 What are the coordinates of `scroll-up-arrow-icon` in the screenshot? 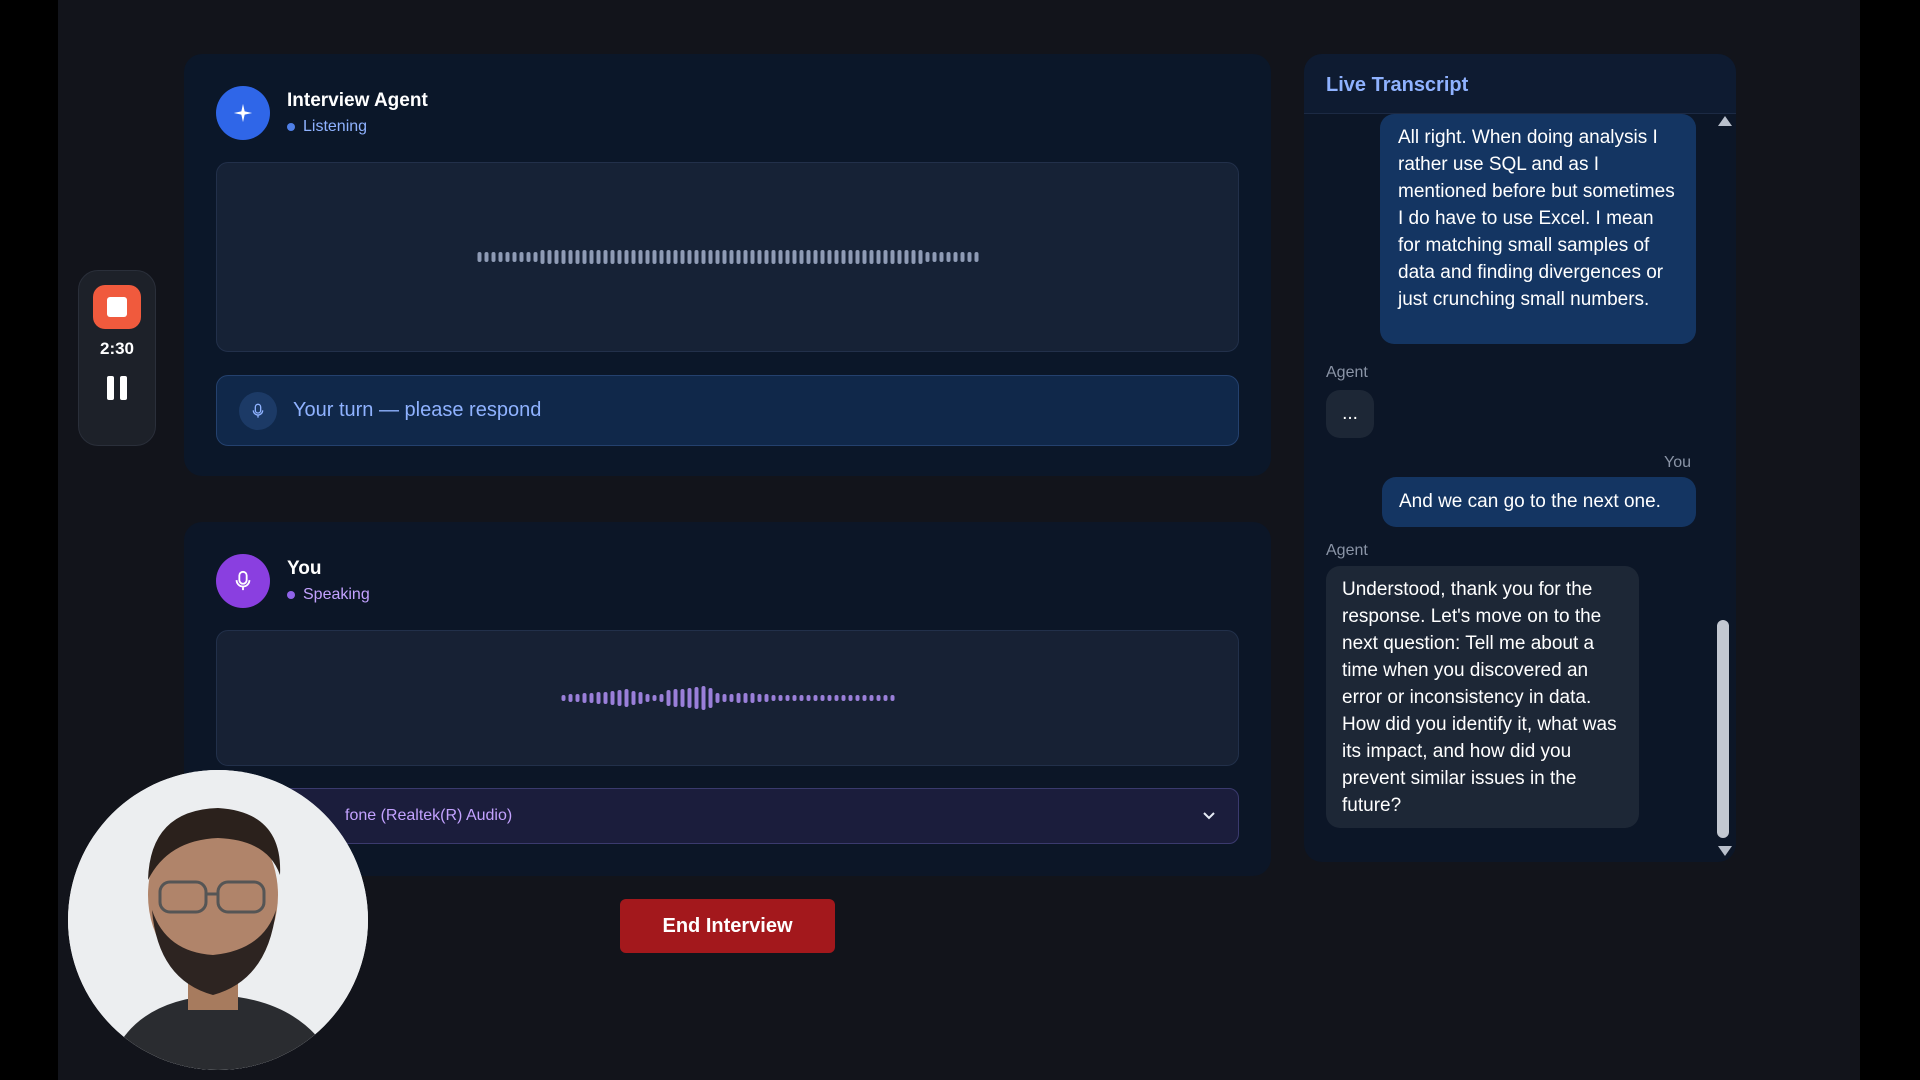 It's located at (1725, 121).